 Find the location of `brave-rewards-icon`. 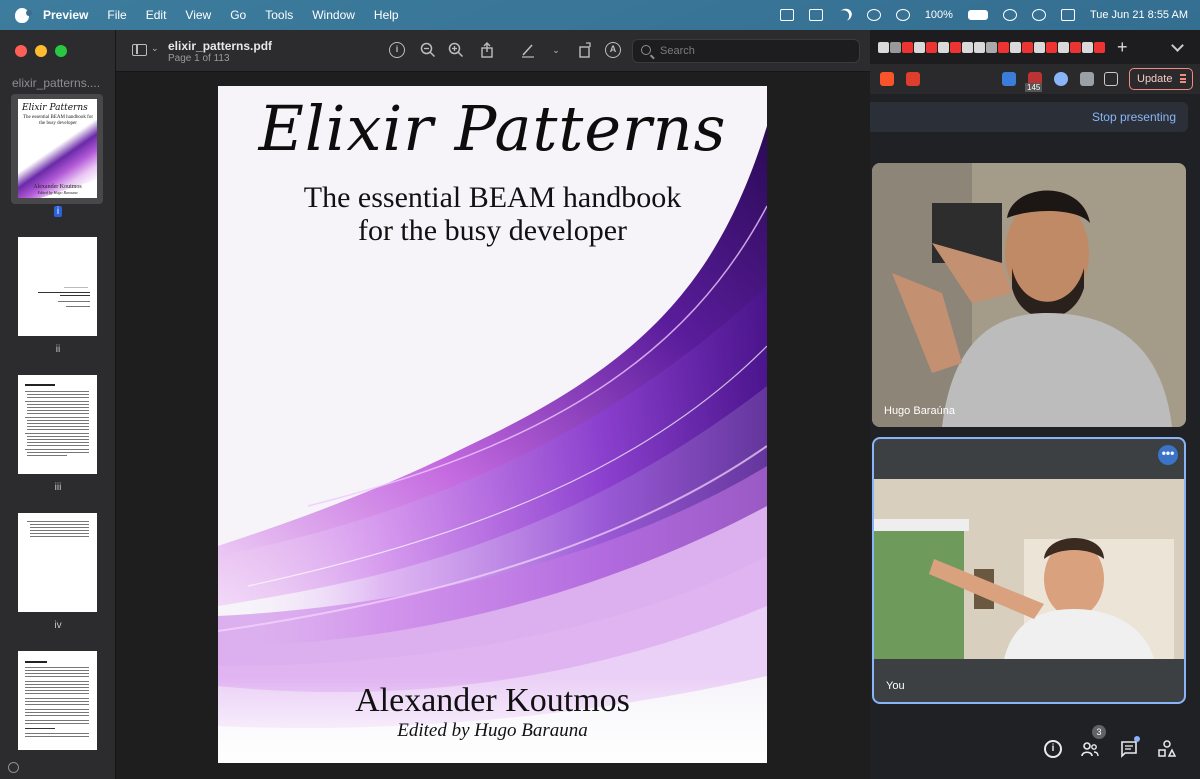

brave-rewards-icon is located at coordinates (913, 79).